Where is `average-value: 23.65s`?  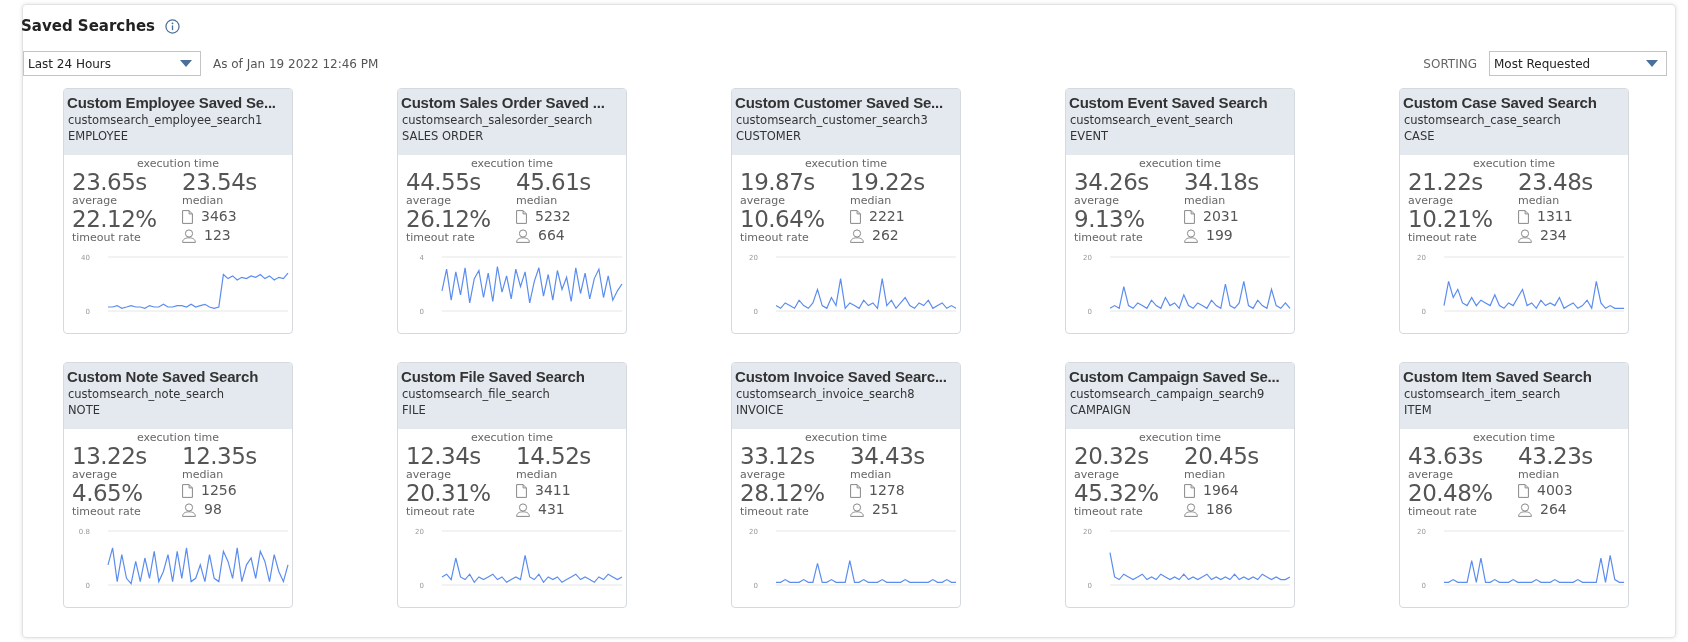 average-value: 23.65s is located at coordinates (109, 182).